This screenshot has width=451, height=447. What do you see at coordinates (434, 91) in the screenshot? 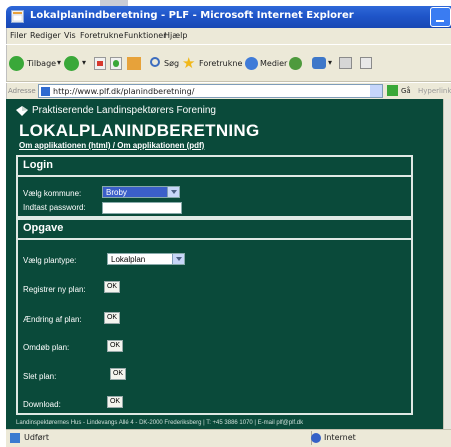
I see `links-label: Hyperlinks` at bounding box center [434, 91].